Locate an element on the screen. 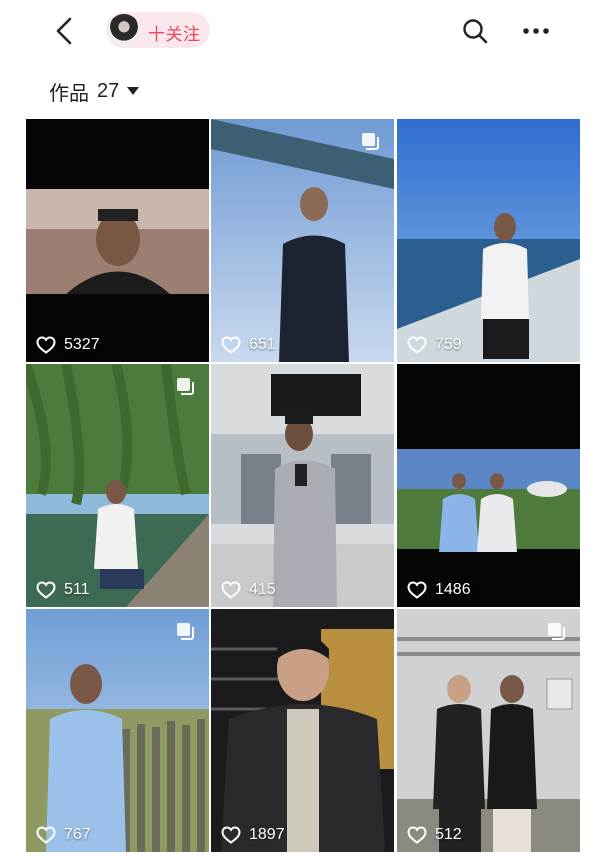 This screenshot has width=610, height=857. work-tile: 767 is located at coordinates (117, 730).